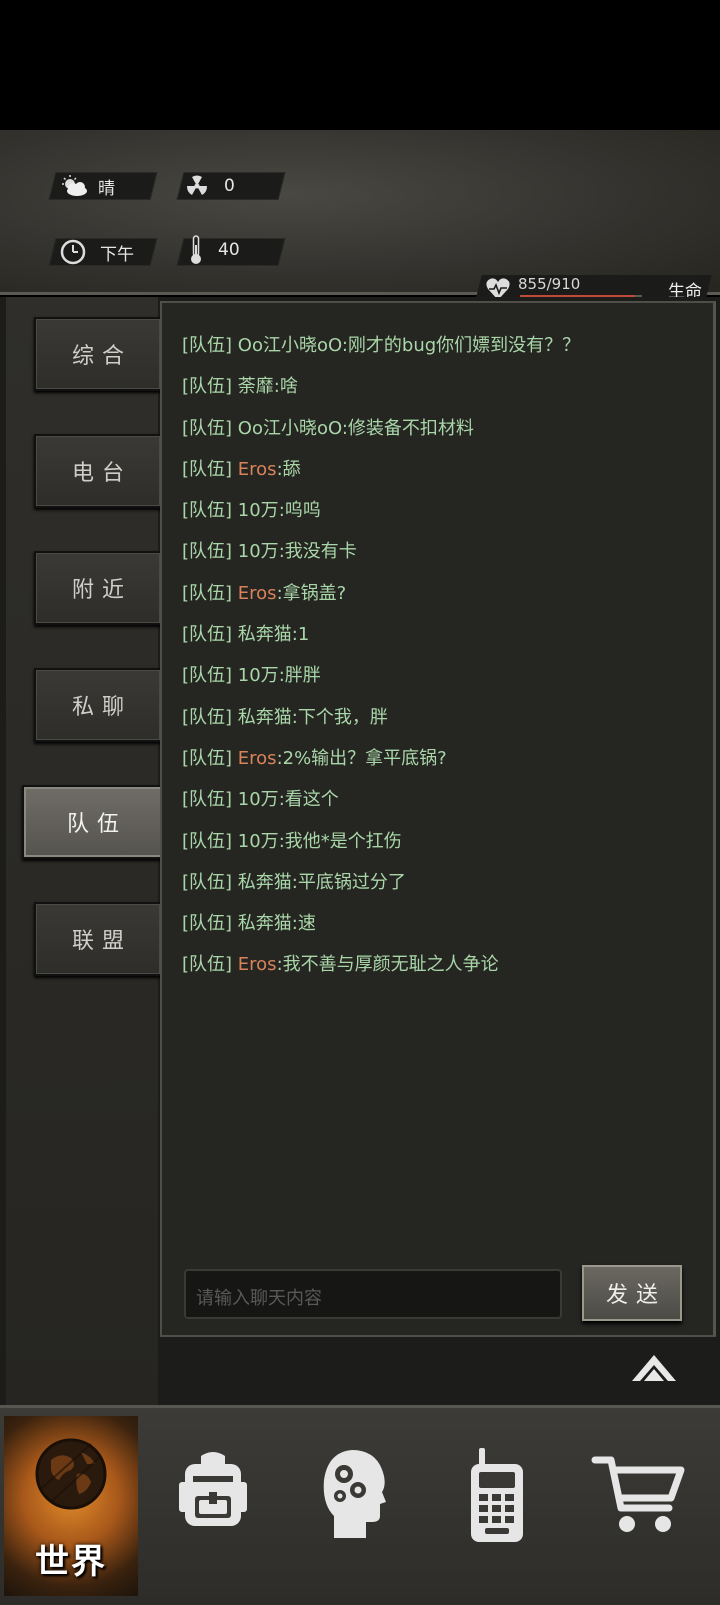 The image size is (720, 1605). I want to click on chat-message: [队伍] 私奔猫:速, so click(437, 929).